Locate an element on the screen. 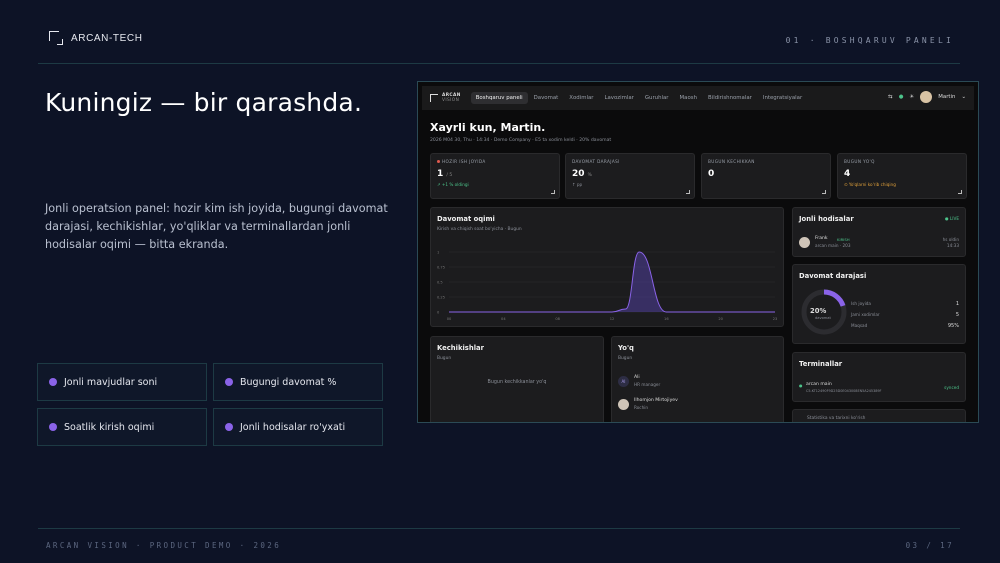 This screenshot has width=1000, height=563. x-tick-label: 23 is located at coordinates (775, 319).